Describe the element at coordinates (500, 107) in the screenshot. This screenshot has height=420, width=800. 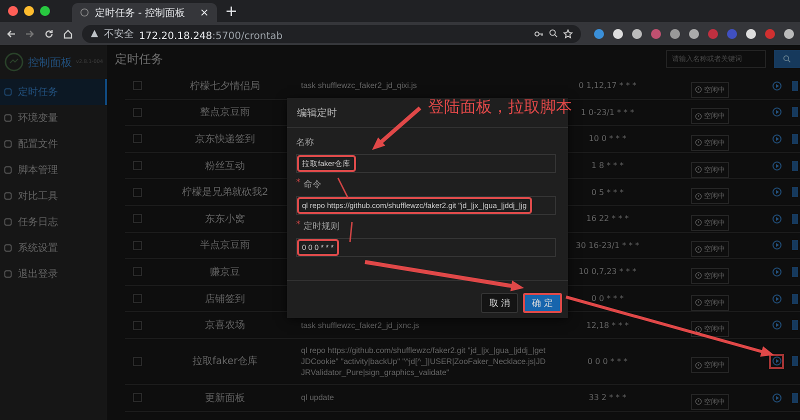
I see `annotation-text: 登陆面板，拉取脚本` at that location.